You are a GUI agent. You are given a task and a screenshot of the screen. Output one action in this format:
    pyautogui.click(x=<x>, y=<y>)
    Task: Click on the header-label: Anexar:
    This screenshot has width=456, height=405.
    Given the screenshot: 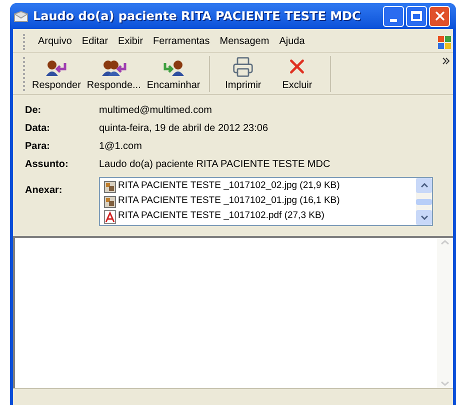 What is the action you would take?
    pyautogui.click(x=44, y=191)
    